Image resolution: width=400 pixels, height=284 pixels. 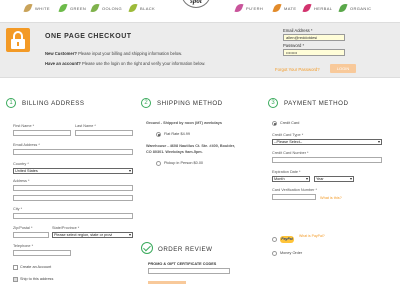 What do you see at coordinates (248, 8) in the screenshot?
I see `nav-item-puerh: PU'ERH` at bounding box center [248, 8].